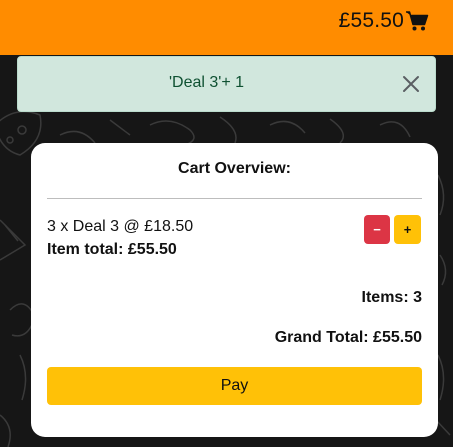  I want to click on top-header: £55.50, so click(226, 27).